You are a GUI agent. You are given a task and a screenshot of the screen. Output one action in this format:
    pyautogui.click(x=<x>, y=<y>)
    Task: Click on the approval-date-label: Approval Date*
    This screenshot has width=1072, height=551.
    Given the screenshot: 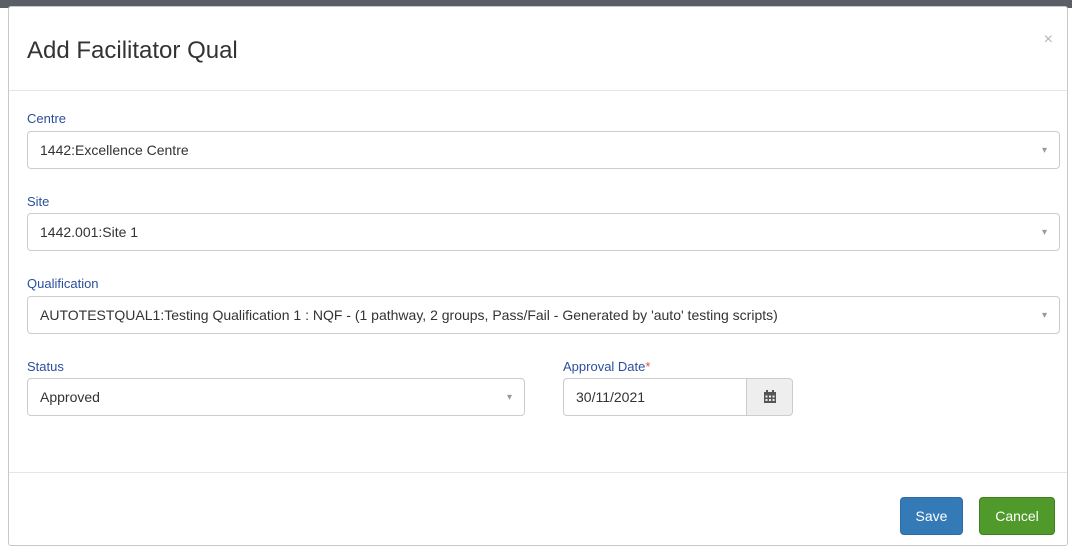 What is the action you would take?
    pyautogui.click(x=606, y=366)
    